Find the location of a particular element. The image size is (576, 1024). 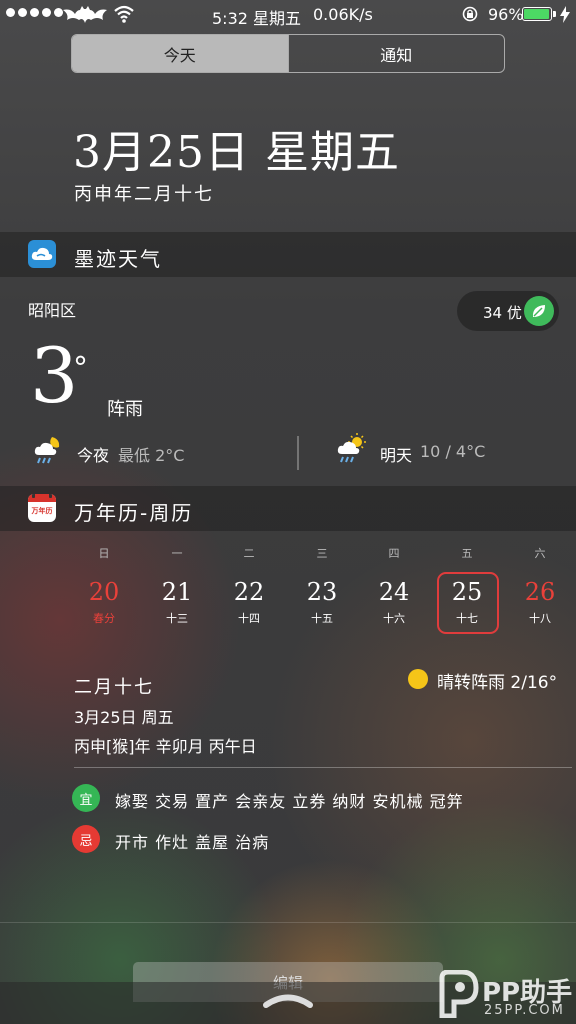

day-number: 26 is located at coordinates (540, 592).